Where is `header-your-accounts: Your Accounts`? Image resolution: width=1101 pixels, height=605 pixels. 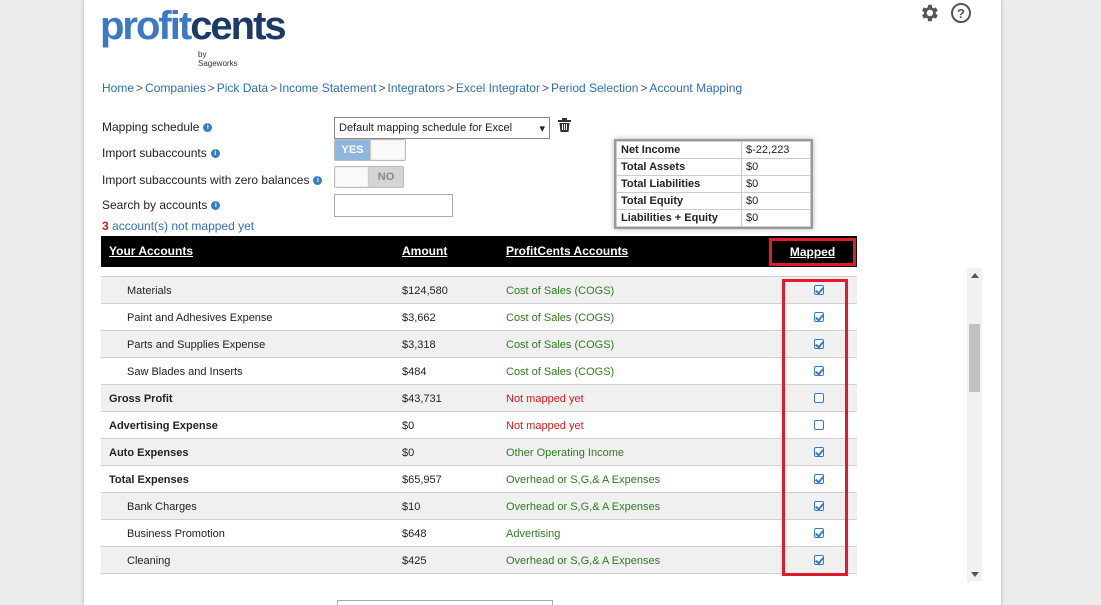 header-your-accounts: Your Accounts is located at coordinates (151, 251).